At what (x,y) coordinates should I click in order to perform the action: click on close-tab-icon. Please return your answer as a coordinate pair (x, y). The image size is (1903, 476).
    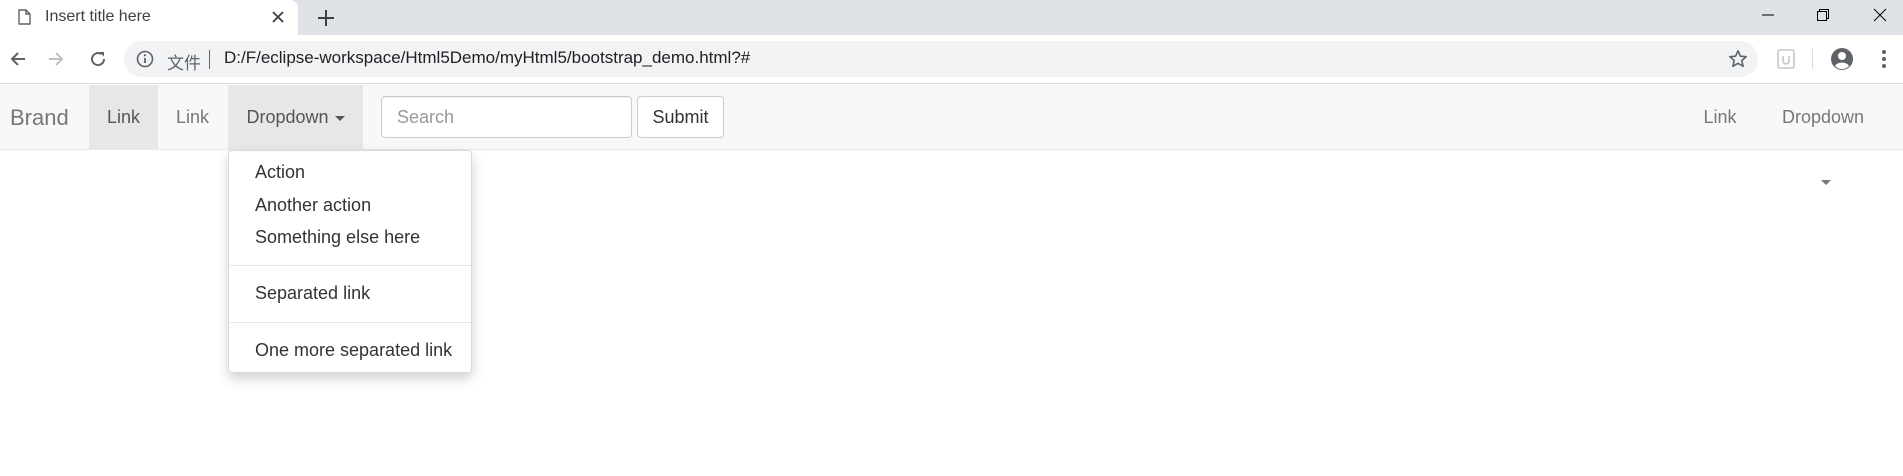
    Looking at the image, I should click on (278, 17).